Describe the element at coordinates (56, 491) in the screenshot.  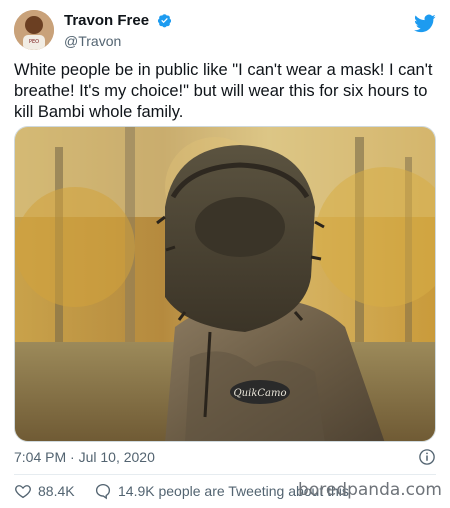
I see `like-count: 88.4K` at that location.